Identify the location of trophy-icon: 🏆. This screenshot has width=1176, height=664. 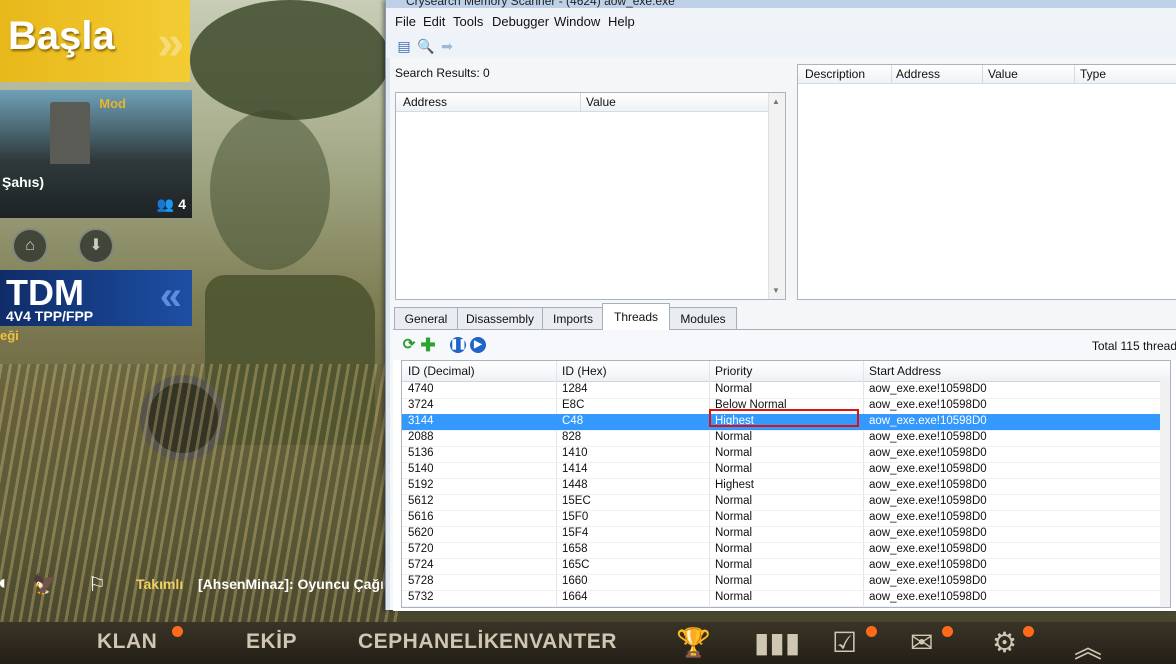
(693, 642).